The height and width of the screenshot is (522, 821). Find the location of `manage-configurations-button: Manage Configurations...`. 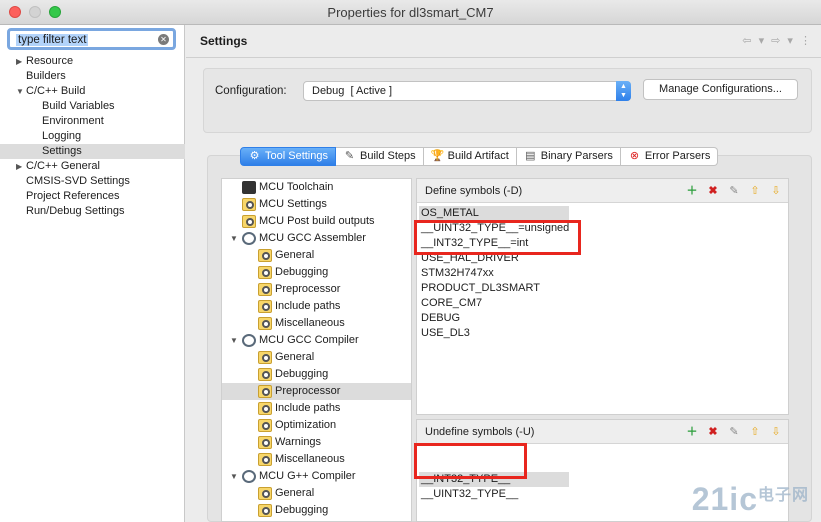

manage-configurations-button: Manage Configurations... is located at coordinates (720, 89).